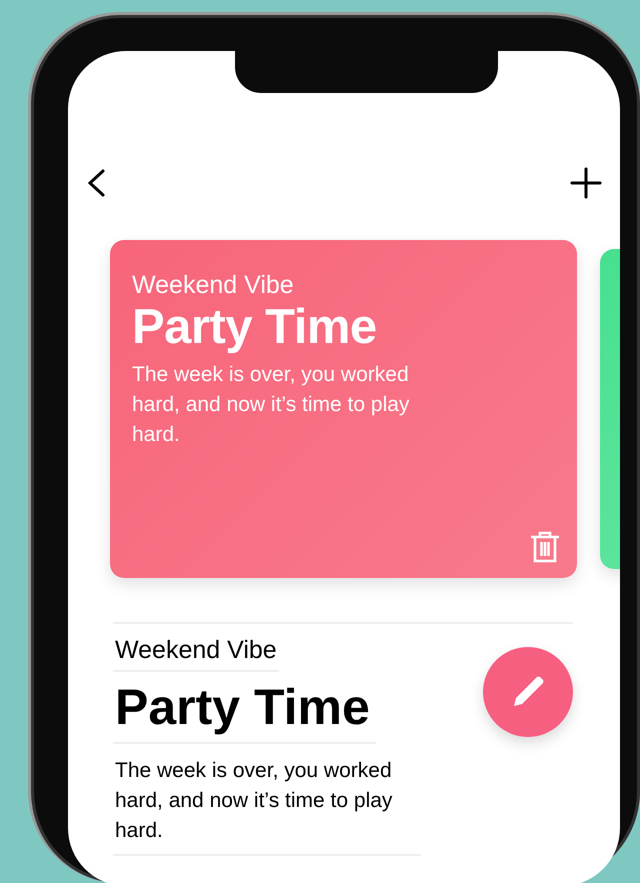  I want to click on detail-description: The week is over, you worked hard, and now it’s time to play hard., so click(267, 800).